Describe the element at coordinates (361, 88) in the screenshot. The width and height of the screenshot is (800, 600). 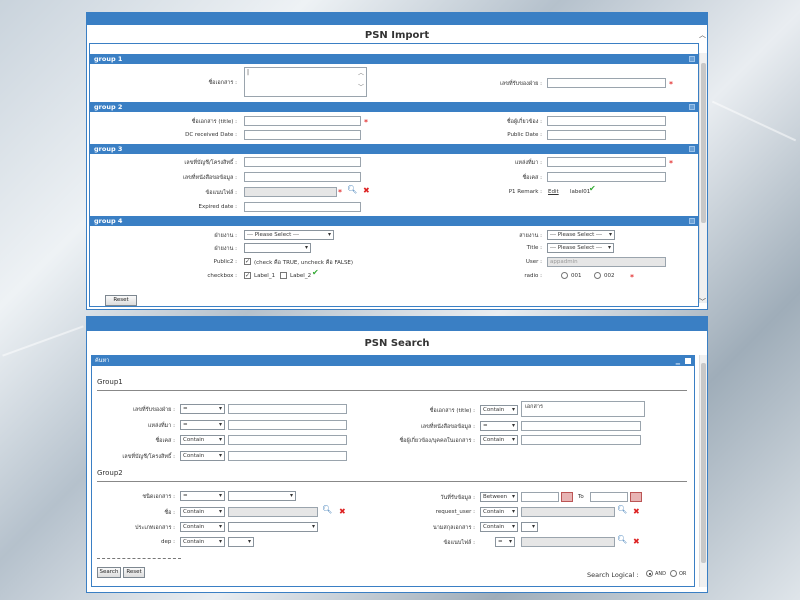
I see `textarea-scroll-icon: ﹀` at that location.